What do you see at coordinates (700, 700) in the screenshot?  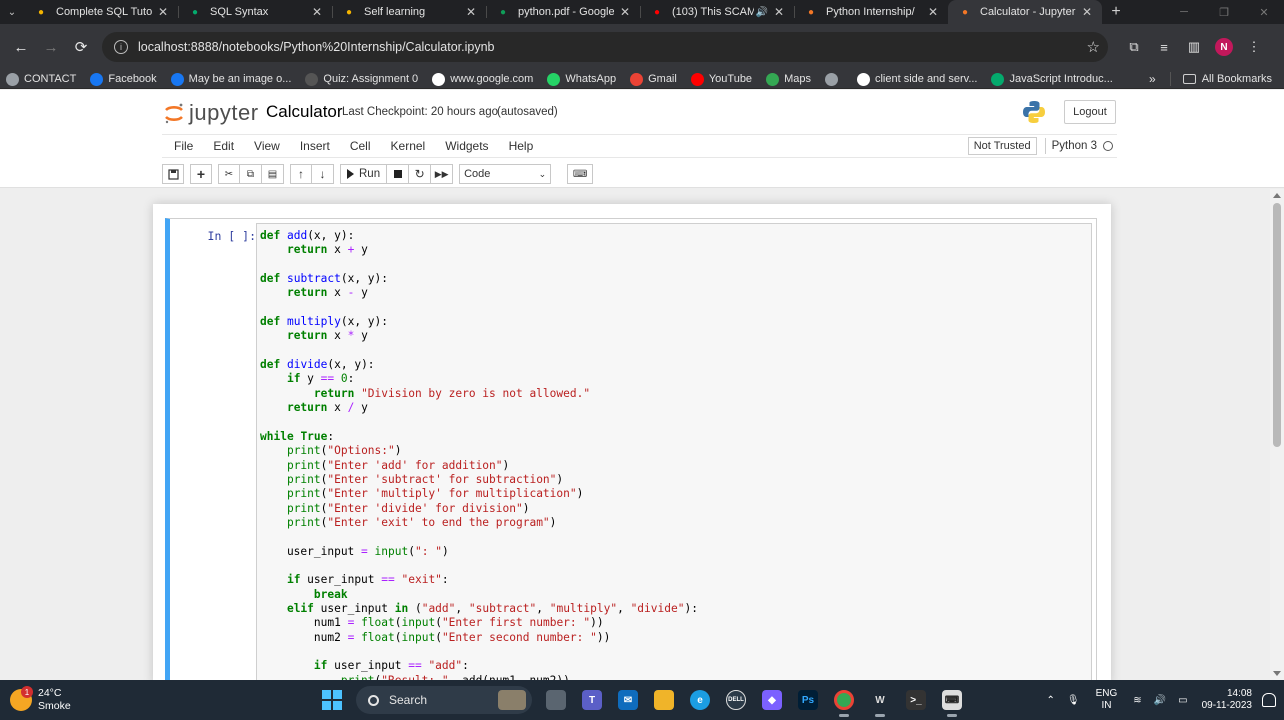 I see `edge-icon: e` at bounding box center [700, 700].